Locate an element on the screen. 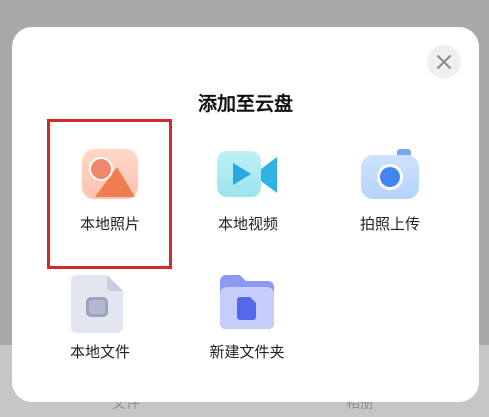  option-new-folder: 新建文件夹 is located at coordinates (247, 323).